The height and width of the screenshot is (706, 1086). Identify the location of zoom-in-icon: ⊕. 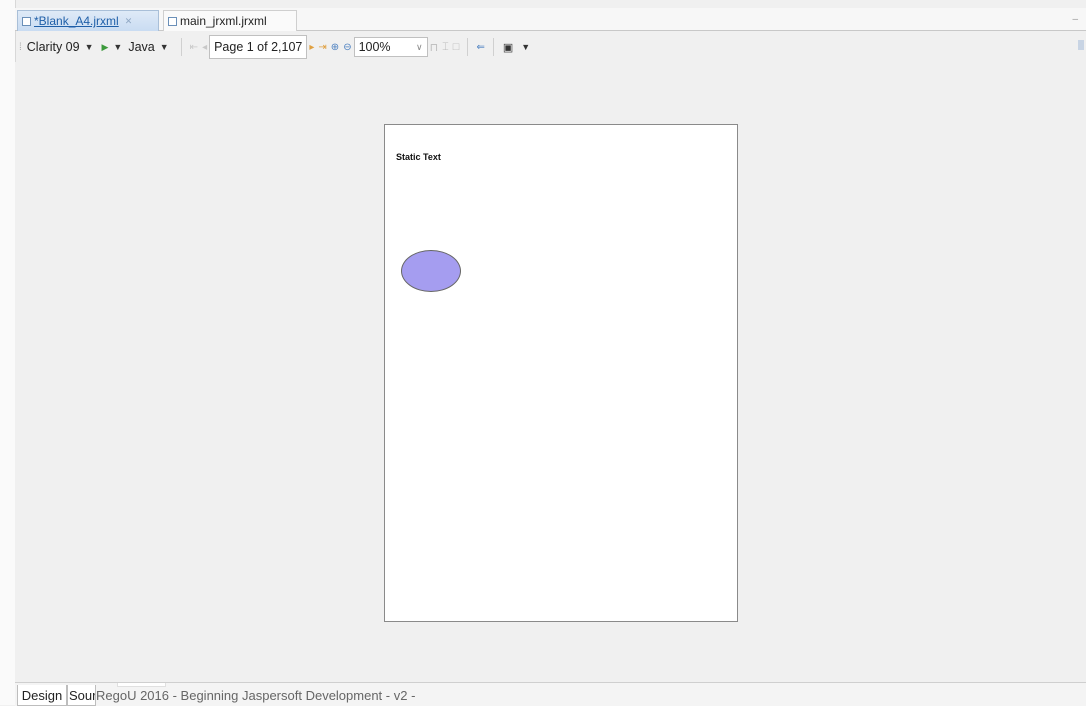
(335, 47).